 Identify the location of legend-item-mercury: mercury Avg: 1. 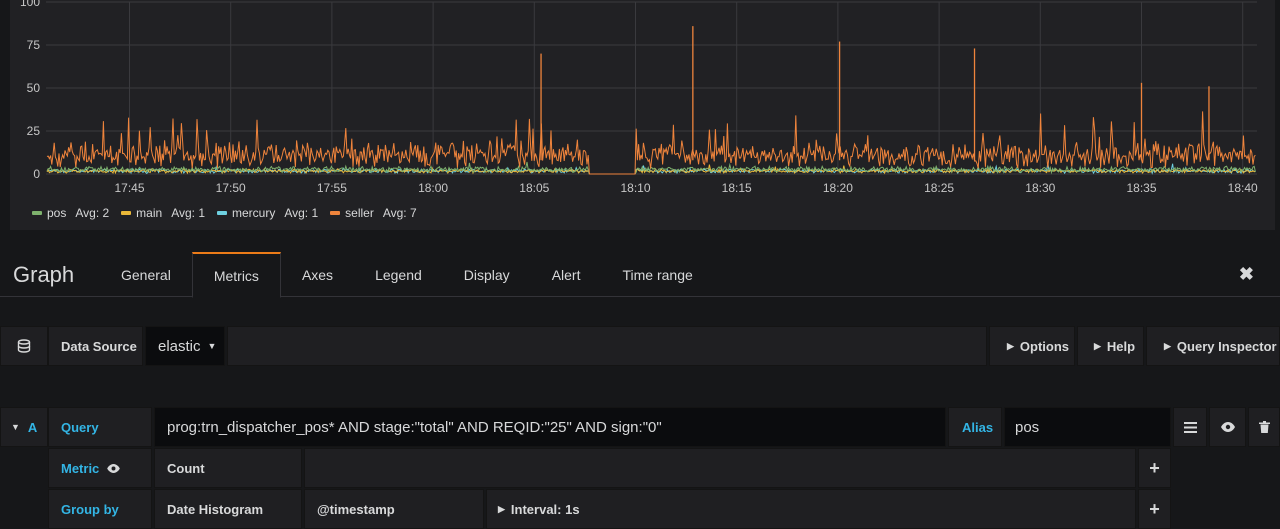
(267, 213).